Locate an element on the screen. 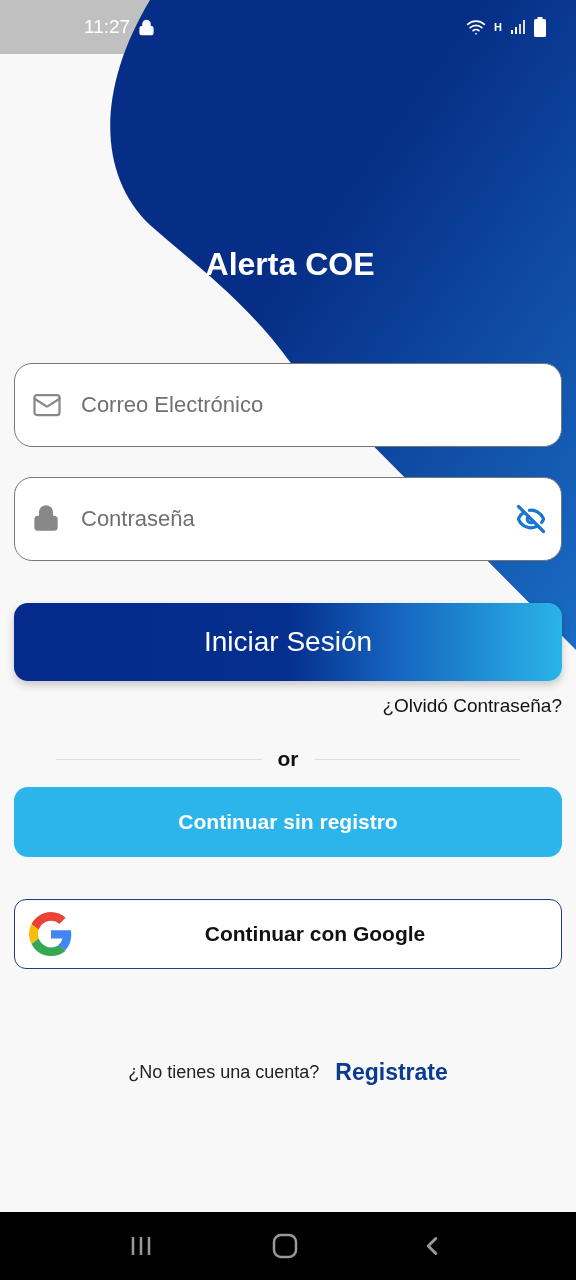  wifi-icon is located at coordinates (476, 27).